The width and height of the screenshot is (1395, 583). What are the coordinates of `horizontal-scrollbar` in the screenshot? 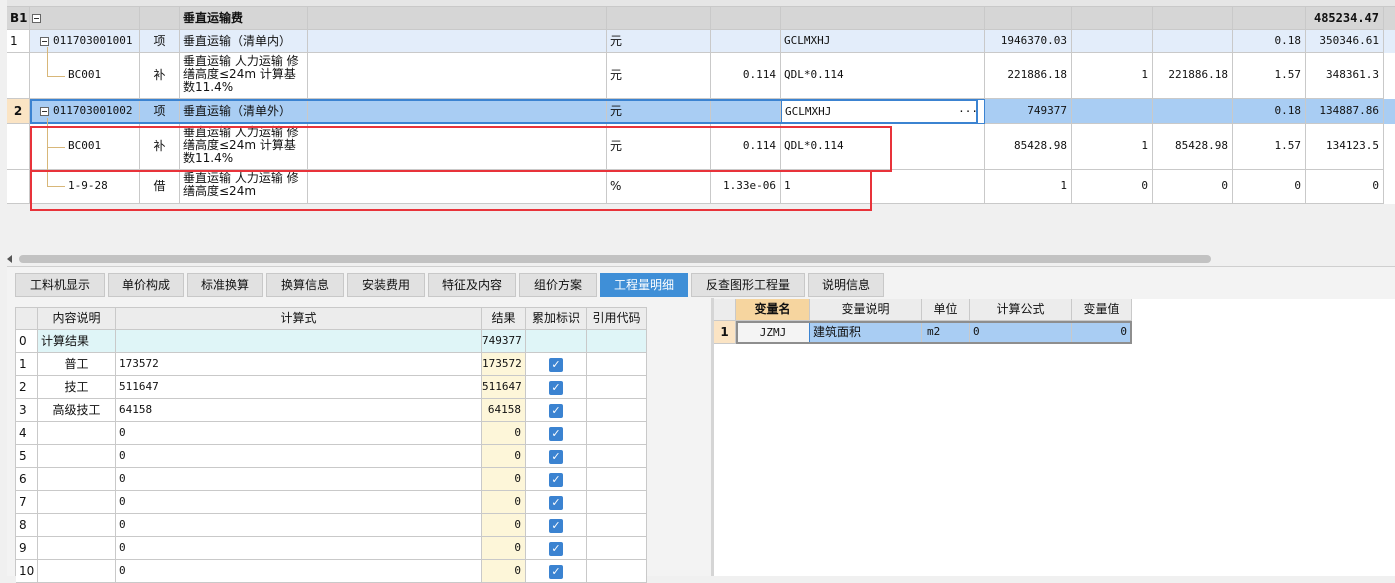 It's located at (701, 259).